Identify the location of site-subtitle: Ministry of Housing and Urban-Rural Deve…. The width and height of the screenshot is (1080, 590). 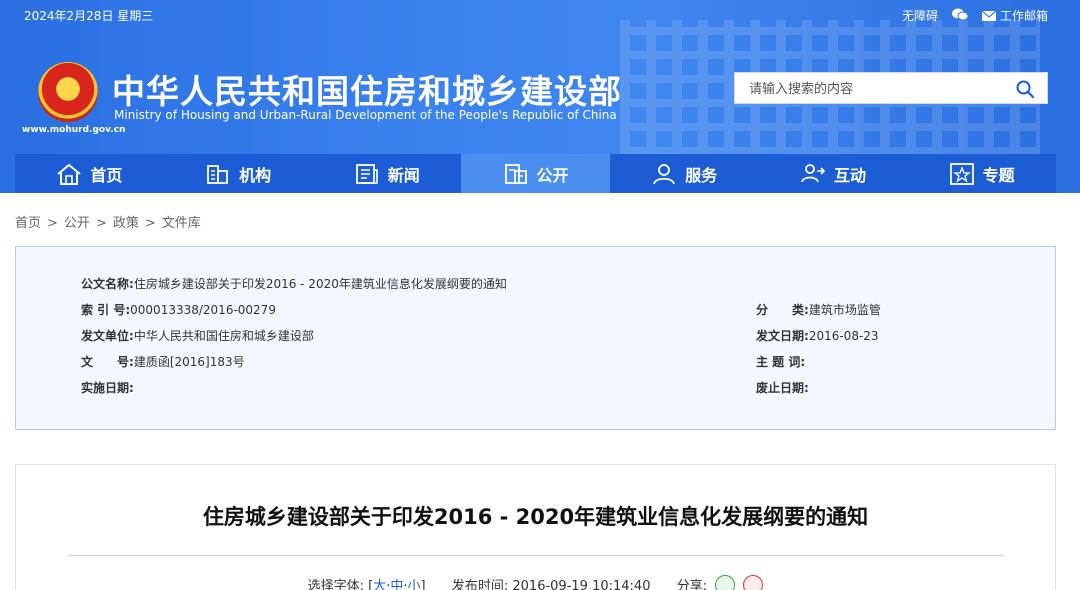
(365, 115).